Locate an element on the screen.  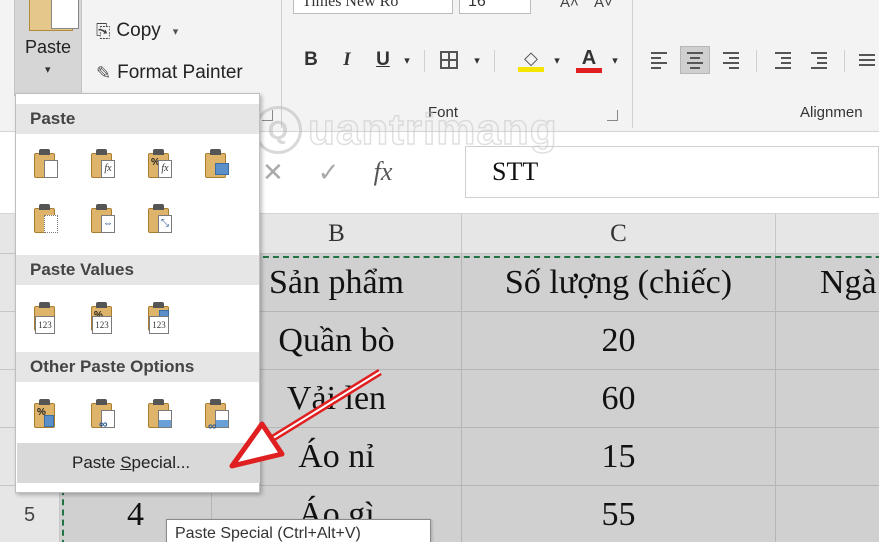
paste-special-tooltip: Paste Special (Ctrl+Alt+V) is located at coordinates (298, 530).